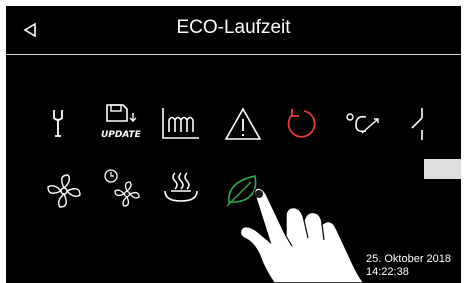 This screenshot has width=468, height=283. Describe the element at coordinates (409, 259) in the screenshot. I see `date-label: 25. Oktober 2018` at that location.